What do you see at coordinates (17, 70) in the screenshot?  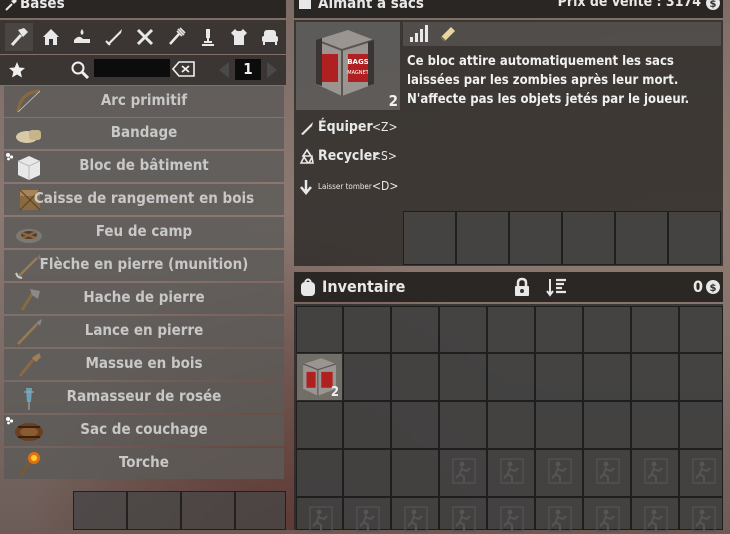 I see `star-icon` at bounding box center [17, 70].